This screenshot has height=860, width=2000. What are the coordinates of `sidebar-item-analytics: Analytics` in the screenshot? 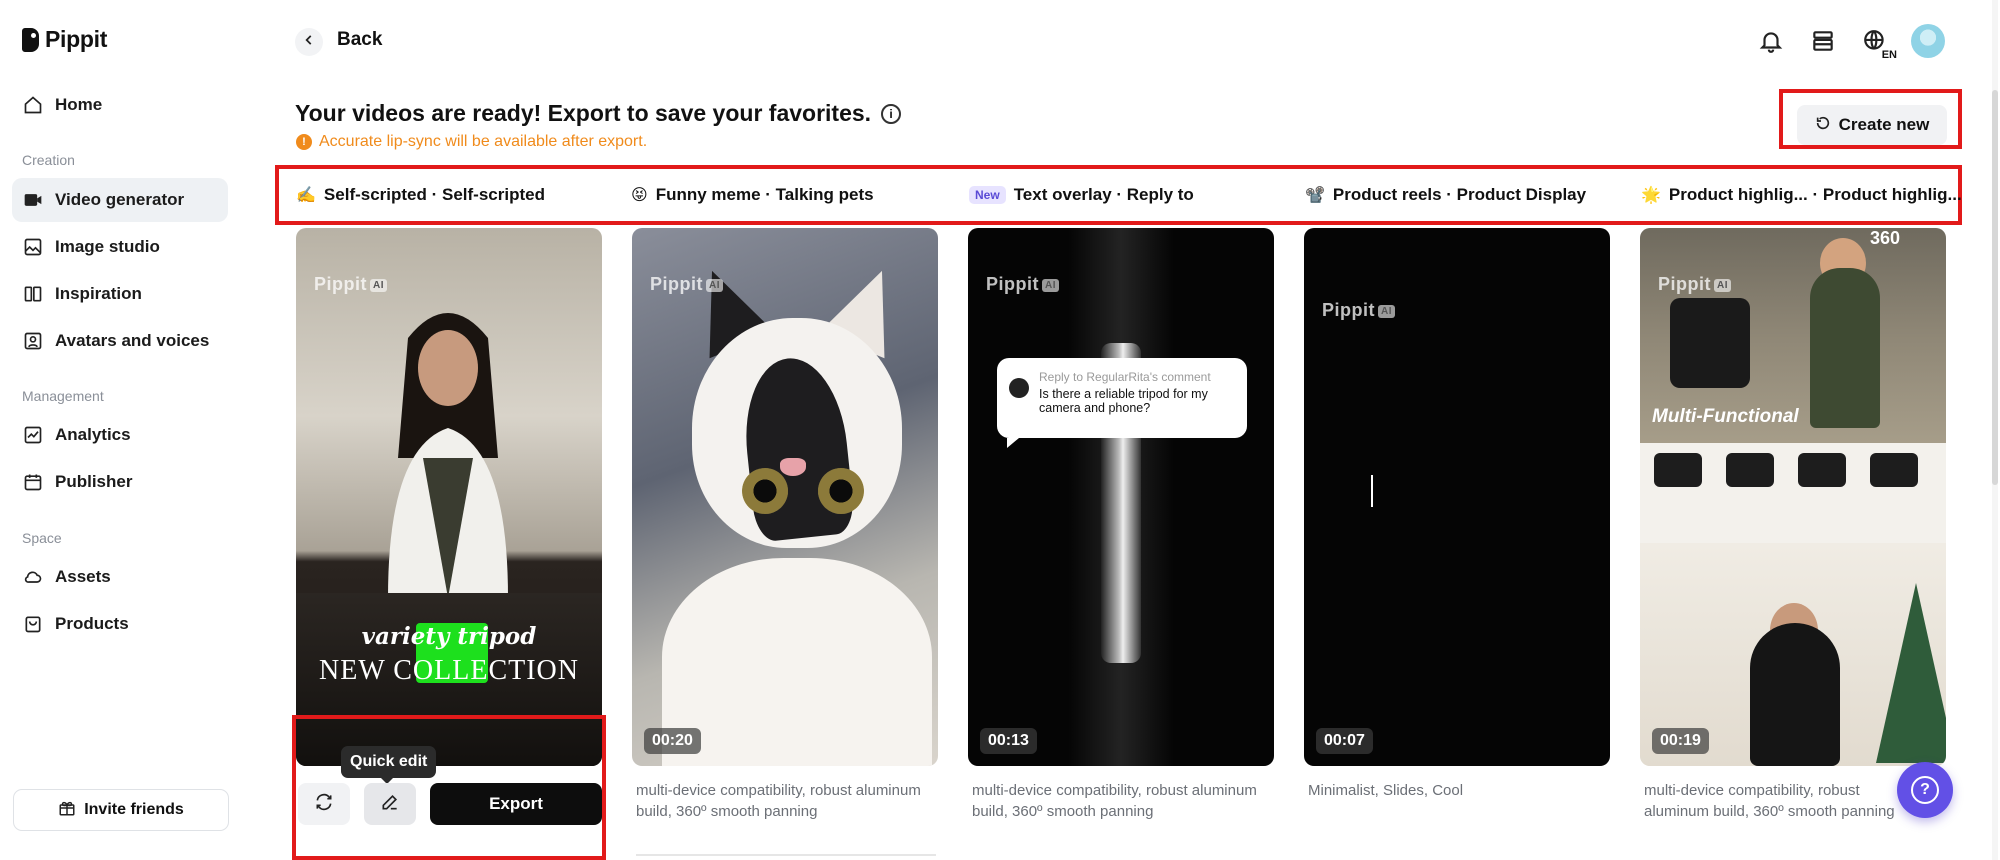 It's located at (120, 435).